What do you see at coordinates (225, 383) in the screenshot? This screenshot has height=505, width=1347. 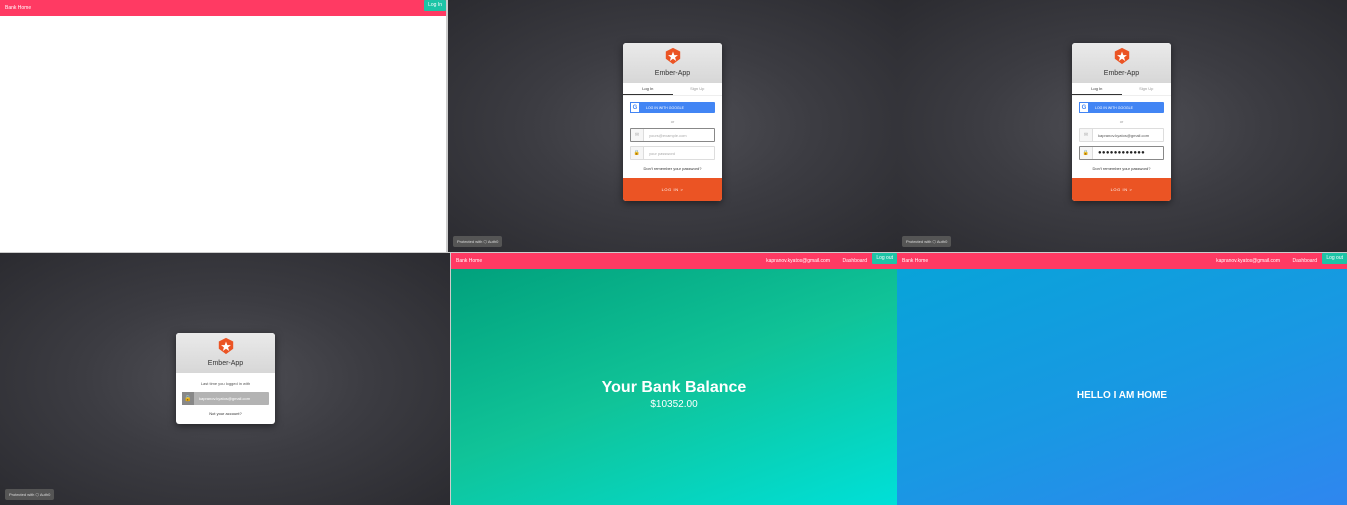 I see `last-login-text: Last time you logged in with` at bounding box center [225, 383].